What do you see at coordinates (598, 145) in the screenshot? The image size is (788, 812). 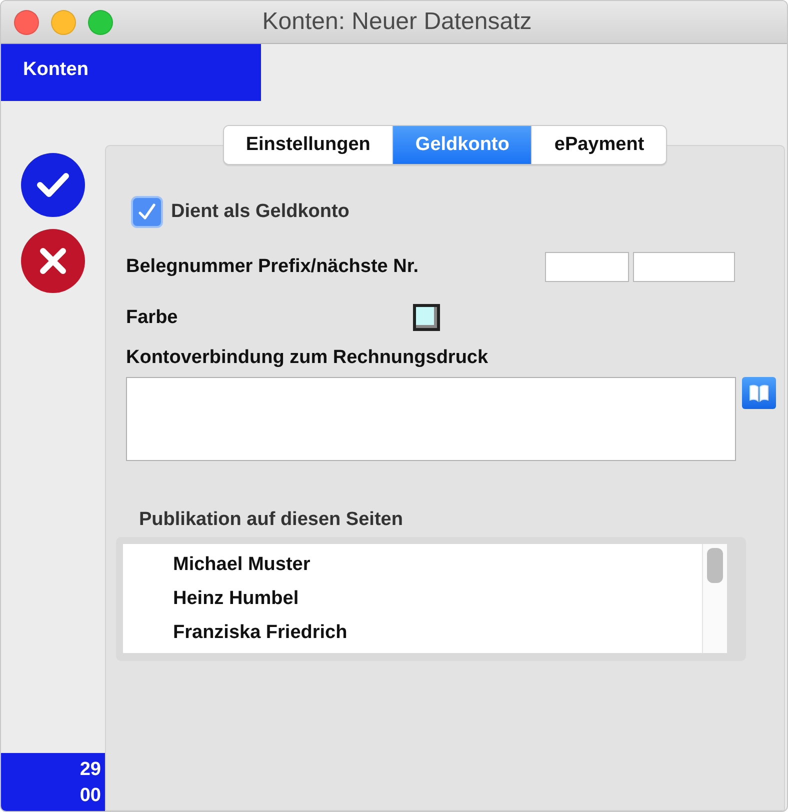 I see `tab: ePayment` at bounding box center [598, 145].